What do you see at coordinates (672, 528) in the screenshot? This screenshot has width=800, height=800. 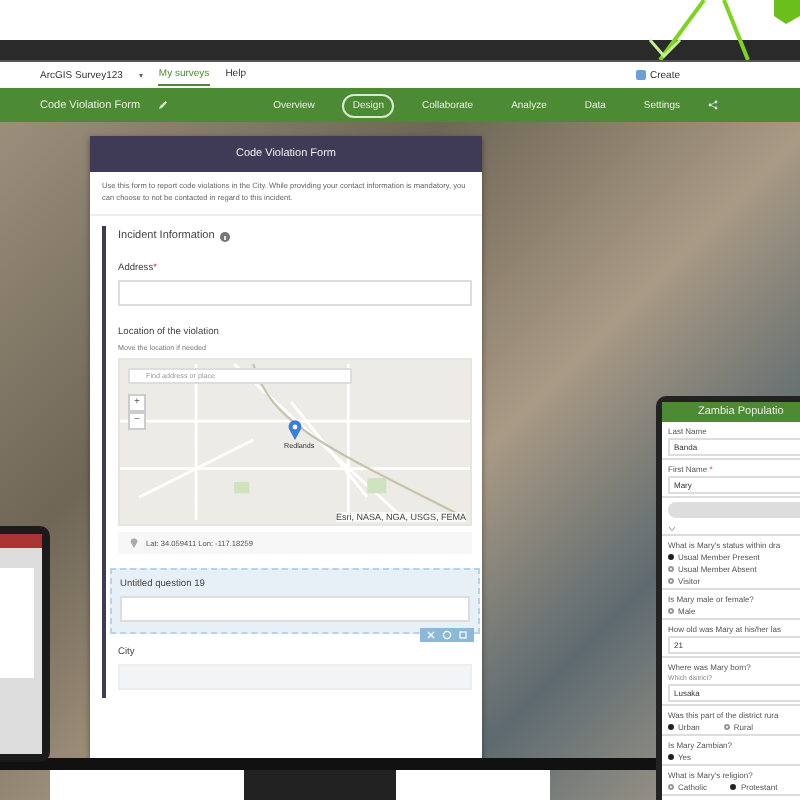 I see `chevron-icon` at bounding box center [672, 528].